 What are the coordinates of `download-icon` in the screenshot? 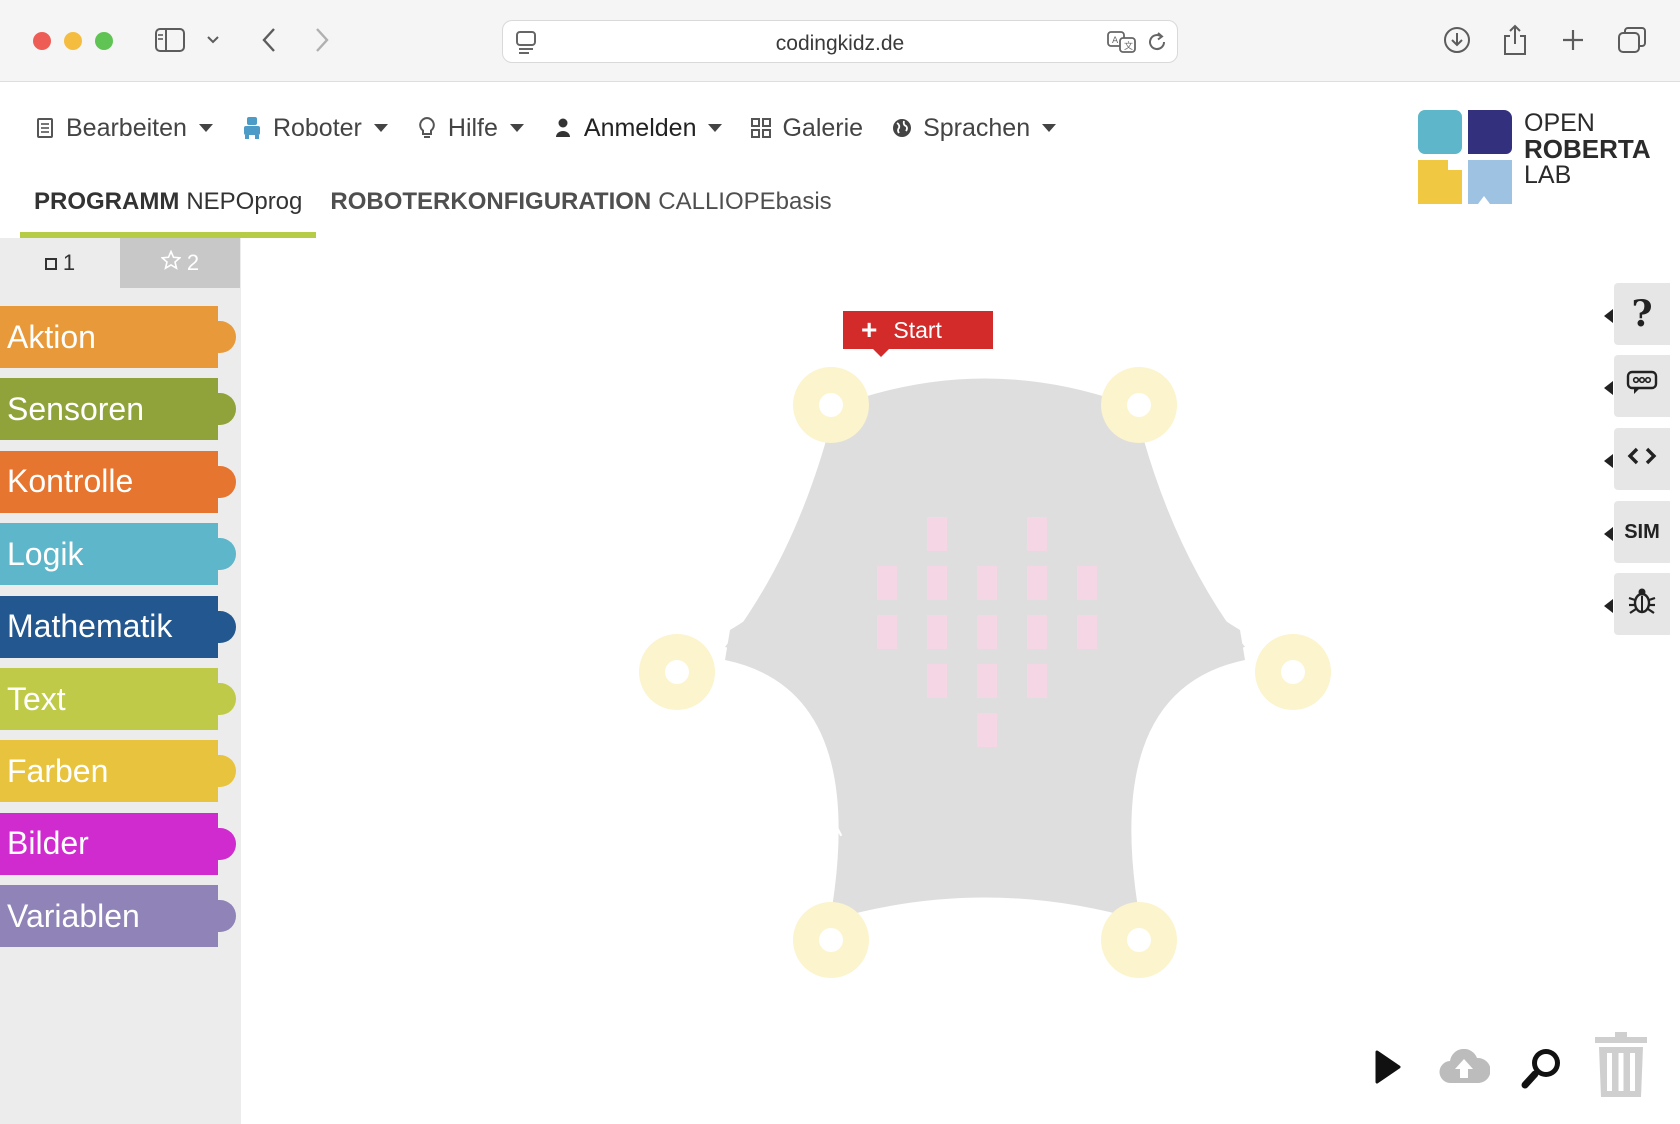 It's located at (1457, 40).